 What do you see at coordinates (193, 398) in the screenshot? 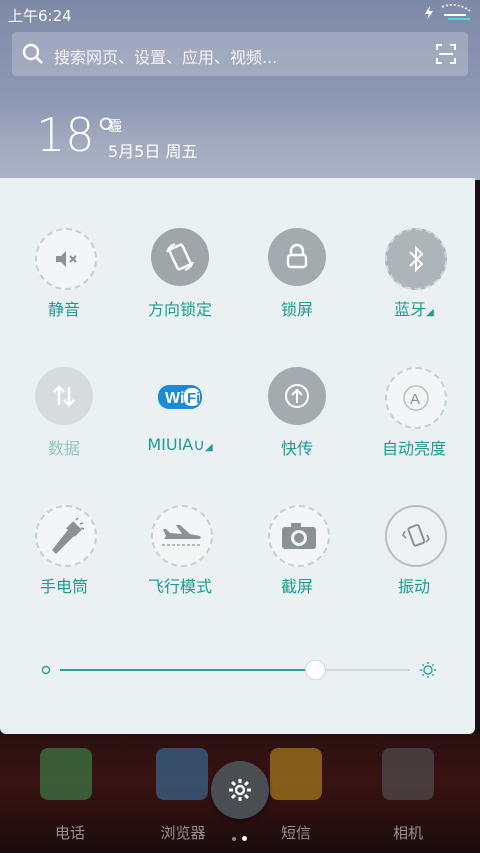
I see `svg-text: Fi` at bounding box center [193, 398].